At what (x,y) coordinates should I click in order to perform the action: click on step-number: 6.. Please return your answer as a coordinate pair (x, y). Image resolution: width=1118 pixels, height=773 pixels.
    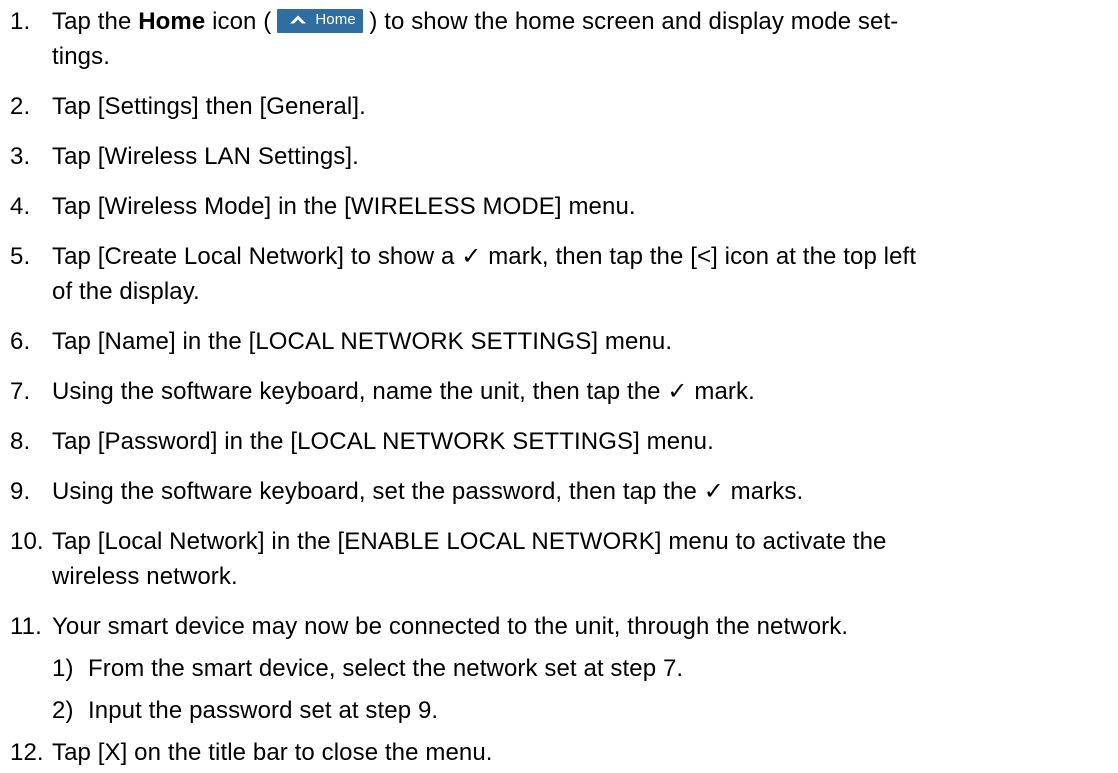
    Looking at the image, I should click on (20, 341).